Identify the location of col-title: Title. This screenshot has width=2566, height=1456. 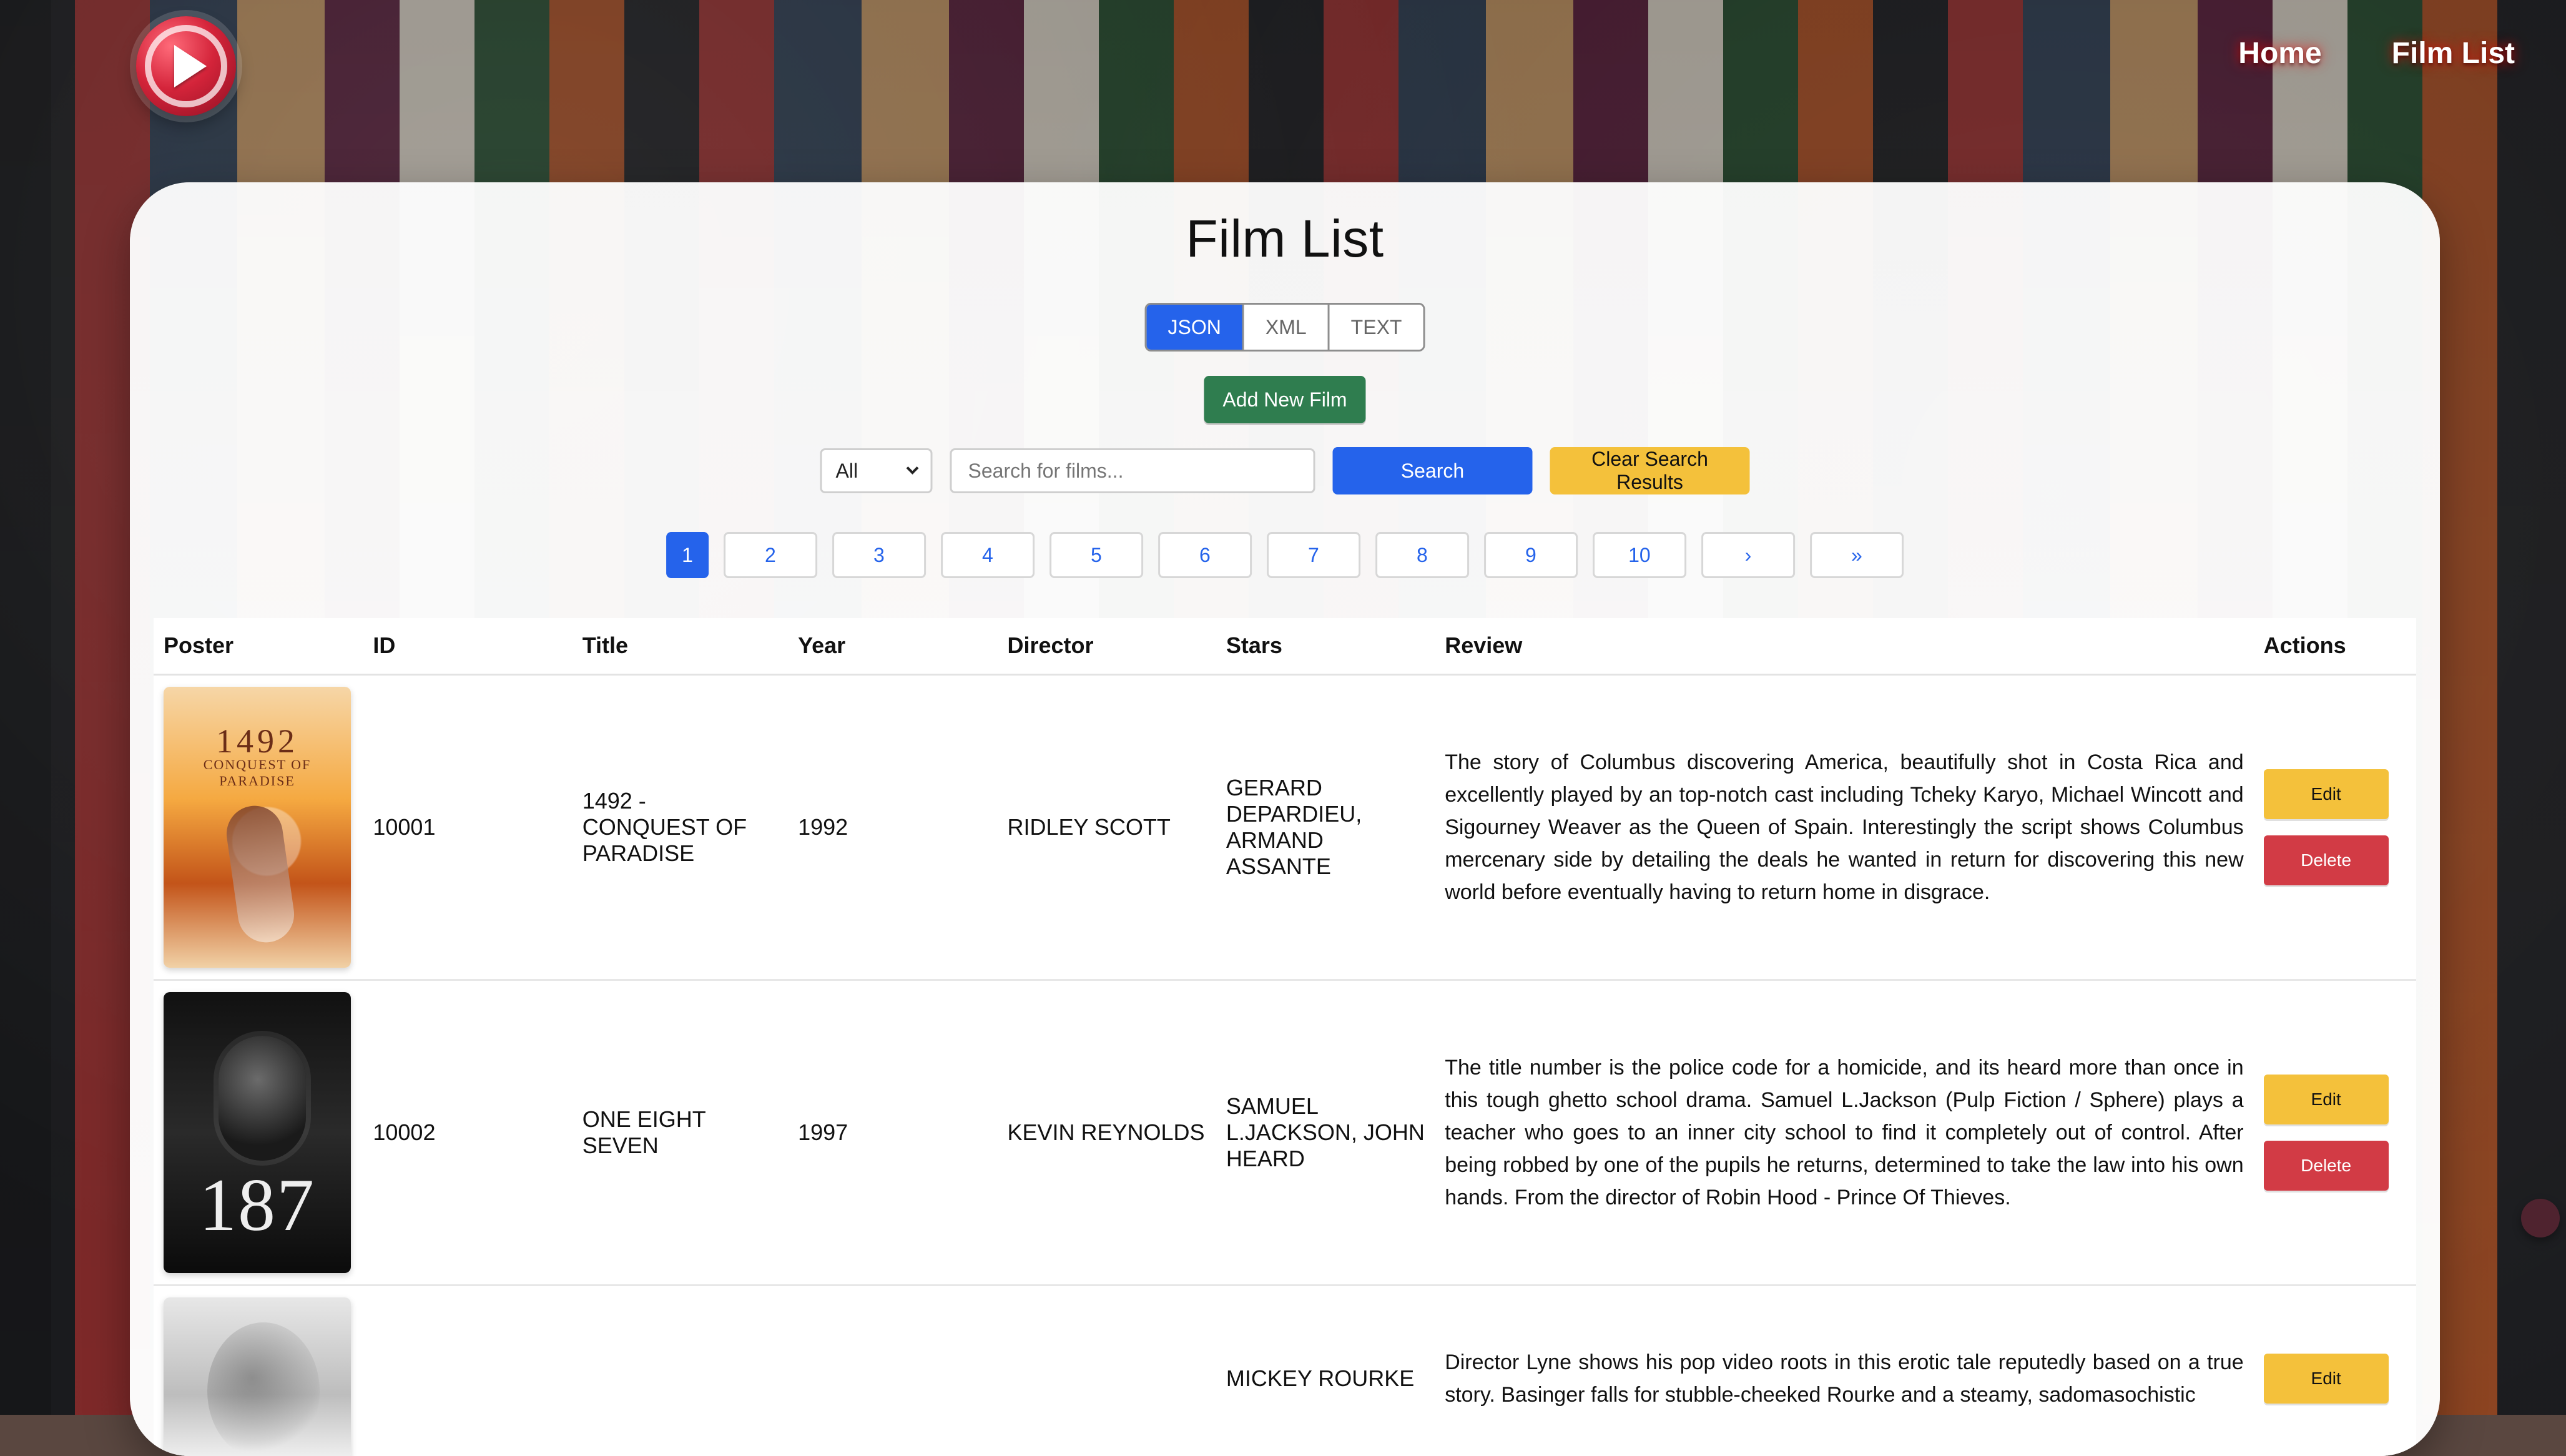
(680, 646).